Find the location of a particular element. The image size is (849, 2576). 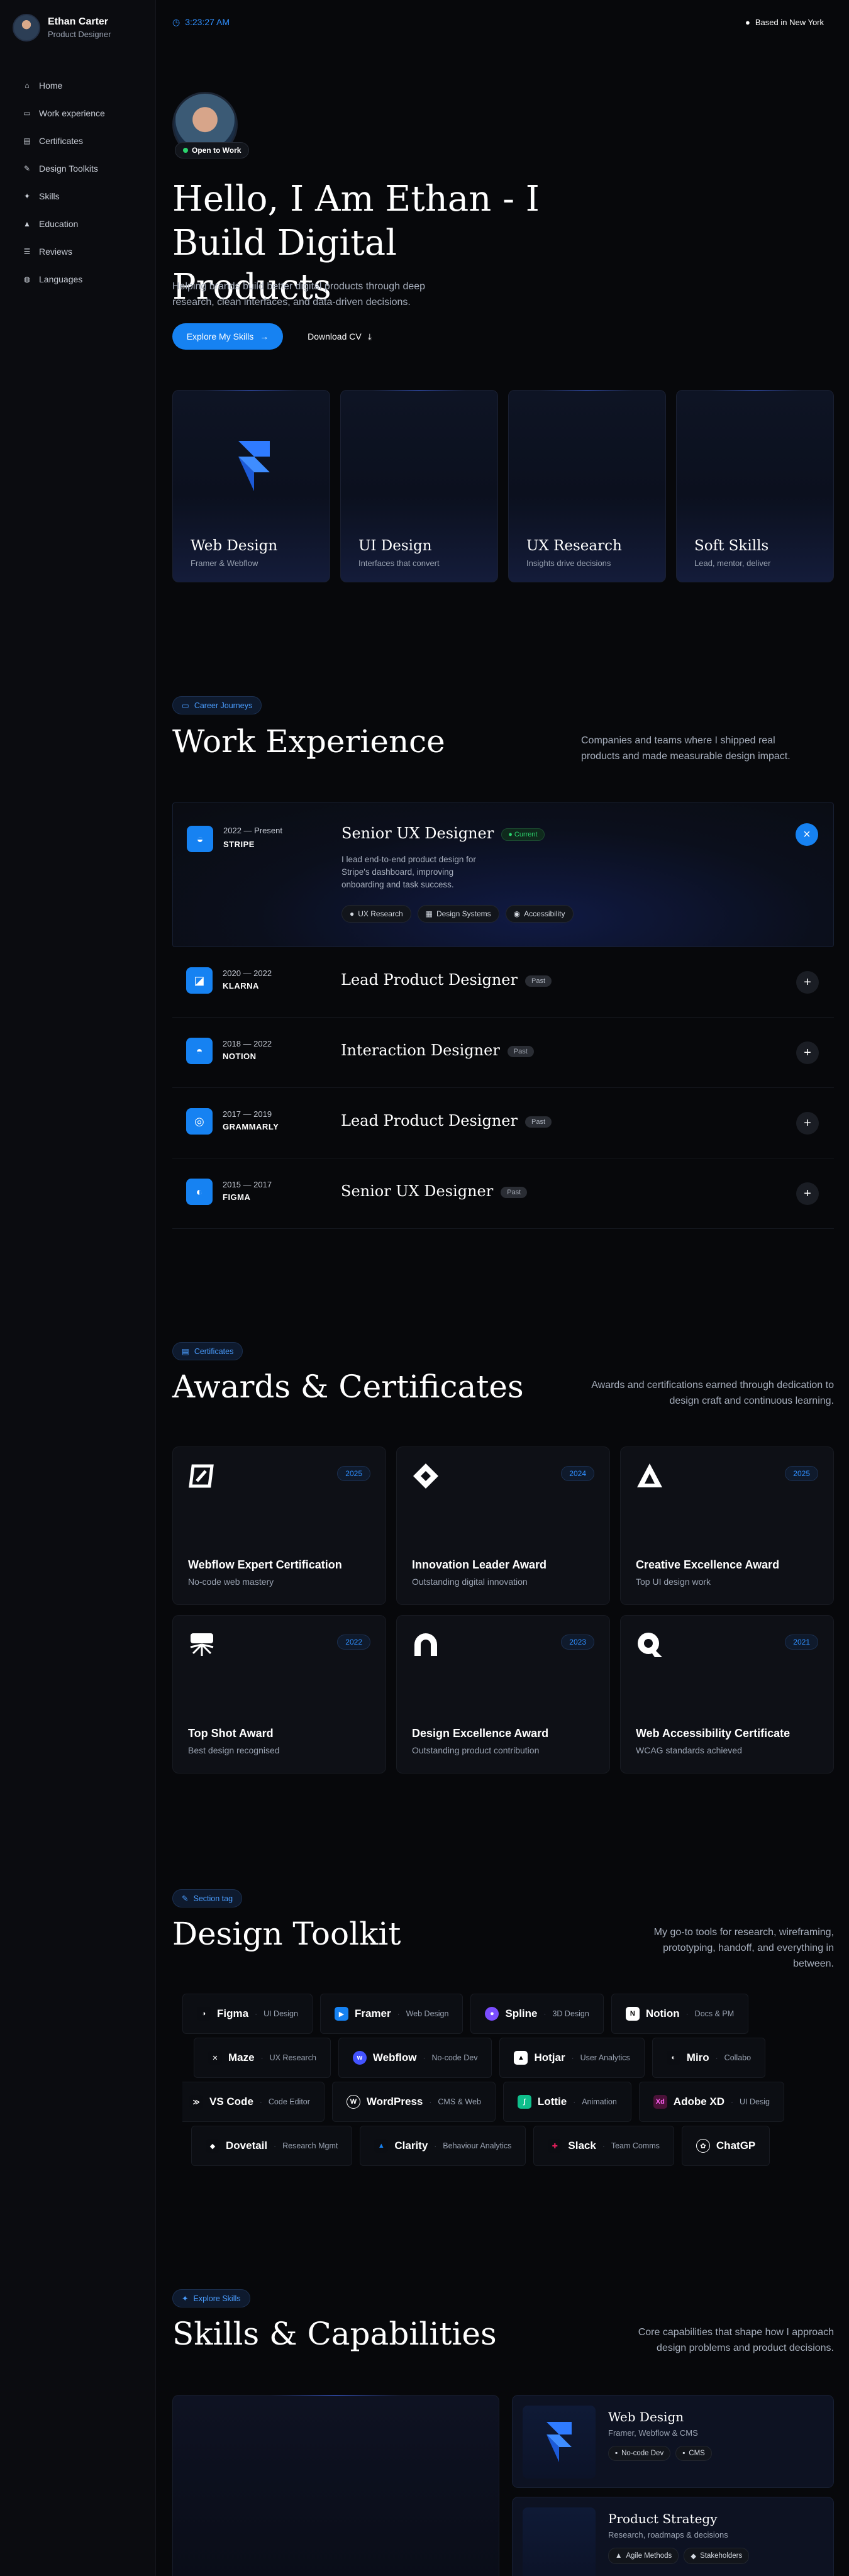

service-card-web-design: Web Design Framer & Webflow is located at coordinates (251, 486).